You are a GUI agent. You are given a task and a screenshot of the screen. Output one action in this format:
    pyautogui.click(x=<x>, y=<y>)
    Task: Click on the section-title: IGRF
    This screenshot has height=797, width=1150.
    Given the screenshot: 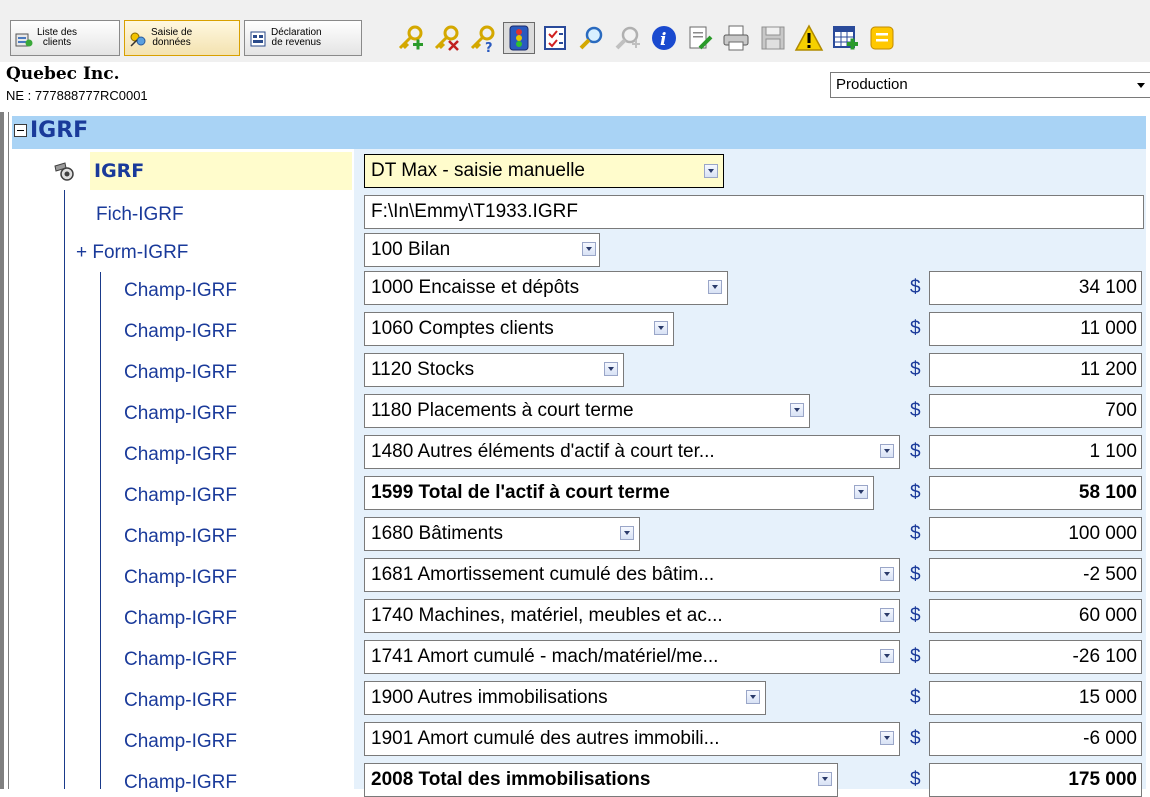 What is the action you would take?
    pyautogui.click(x=59, y=130)
    